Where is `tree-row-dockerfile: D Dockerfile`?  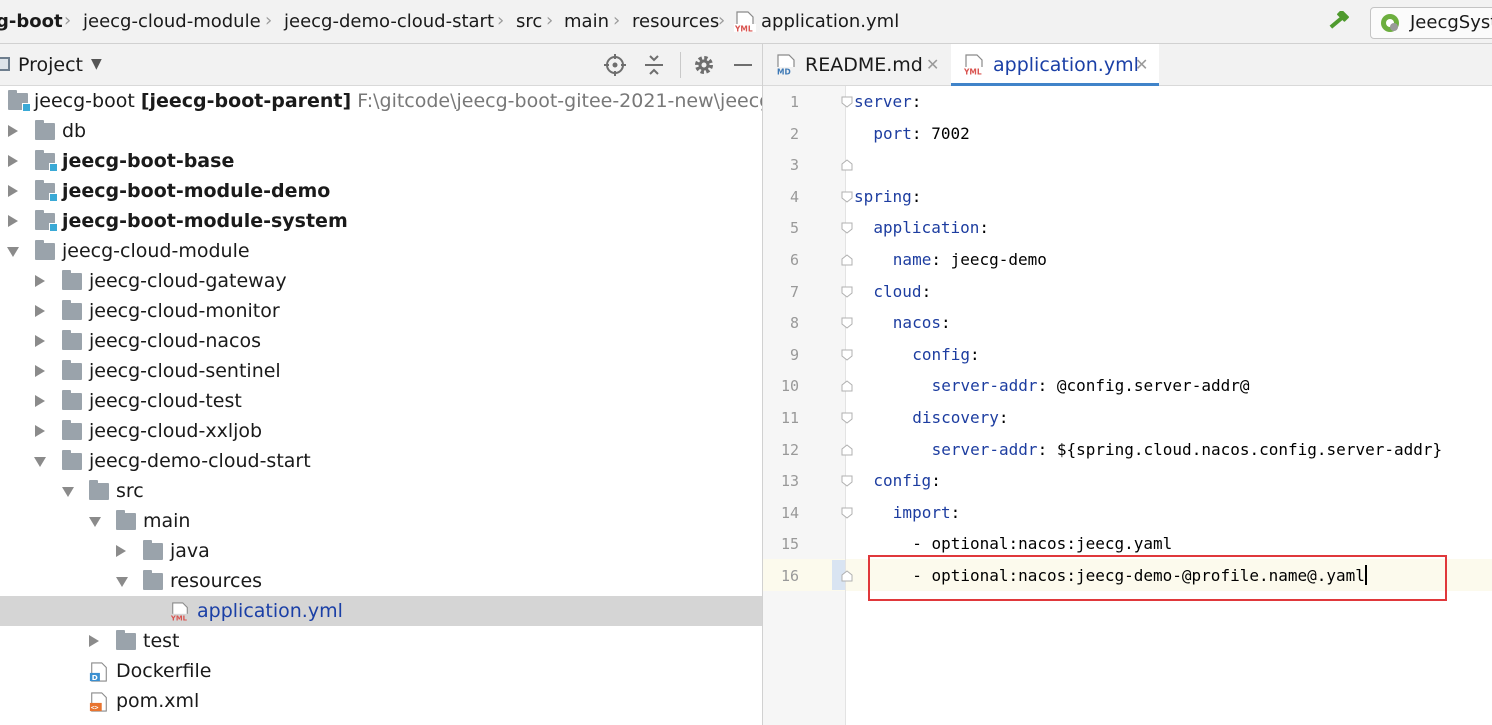
tree-row-dockerfile: D Dockerfile is located at coordinates (381, 671).